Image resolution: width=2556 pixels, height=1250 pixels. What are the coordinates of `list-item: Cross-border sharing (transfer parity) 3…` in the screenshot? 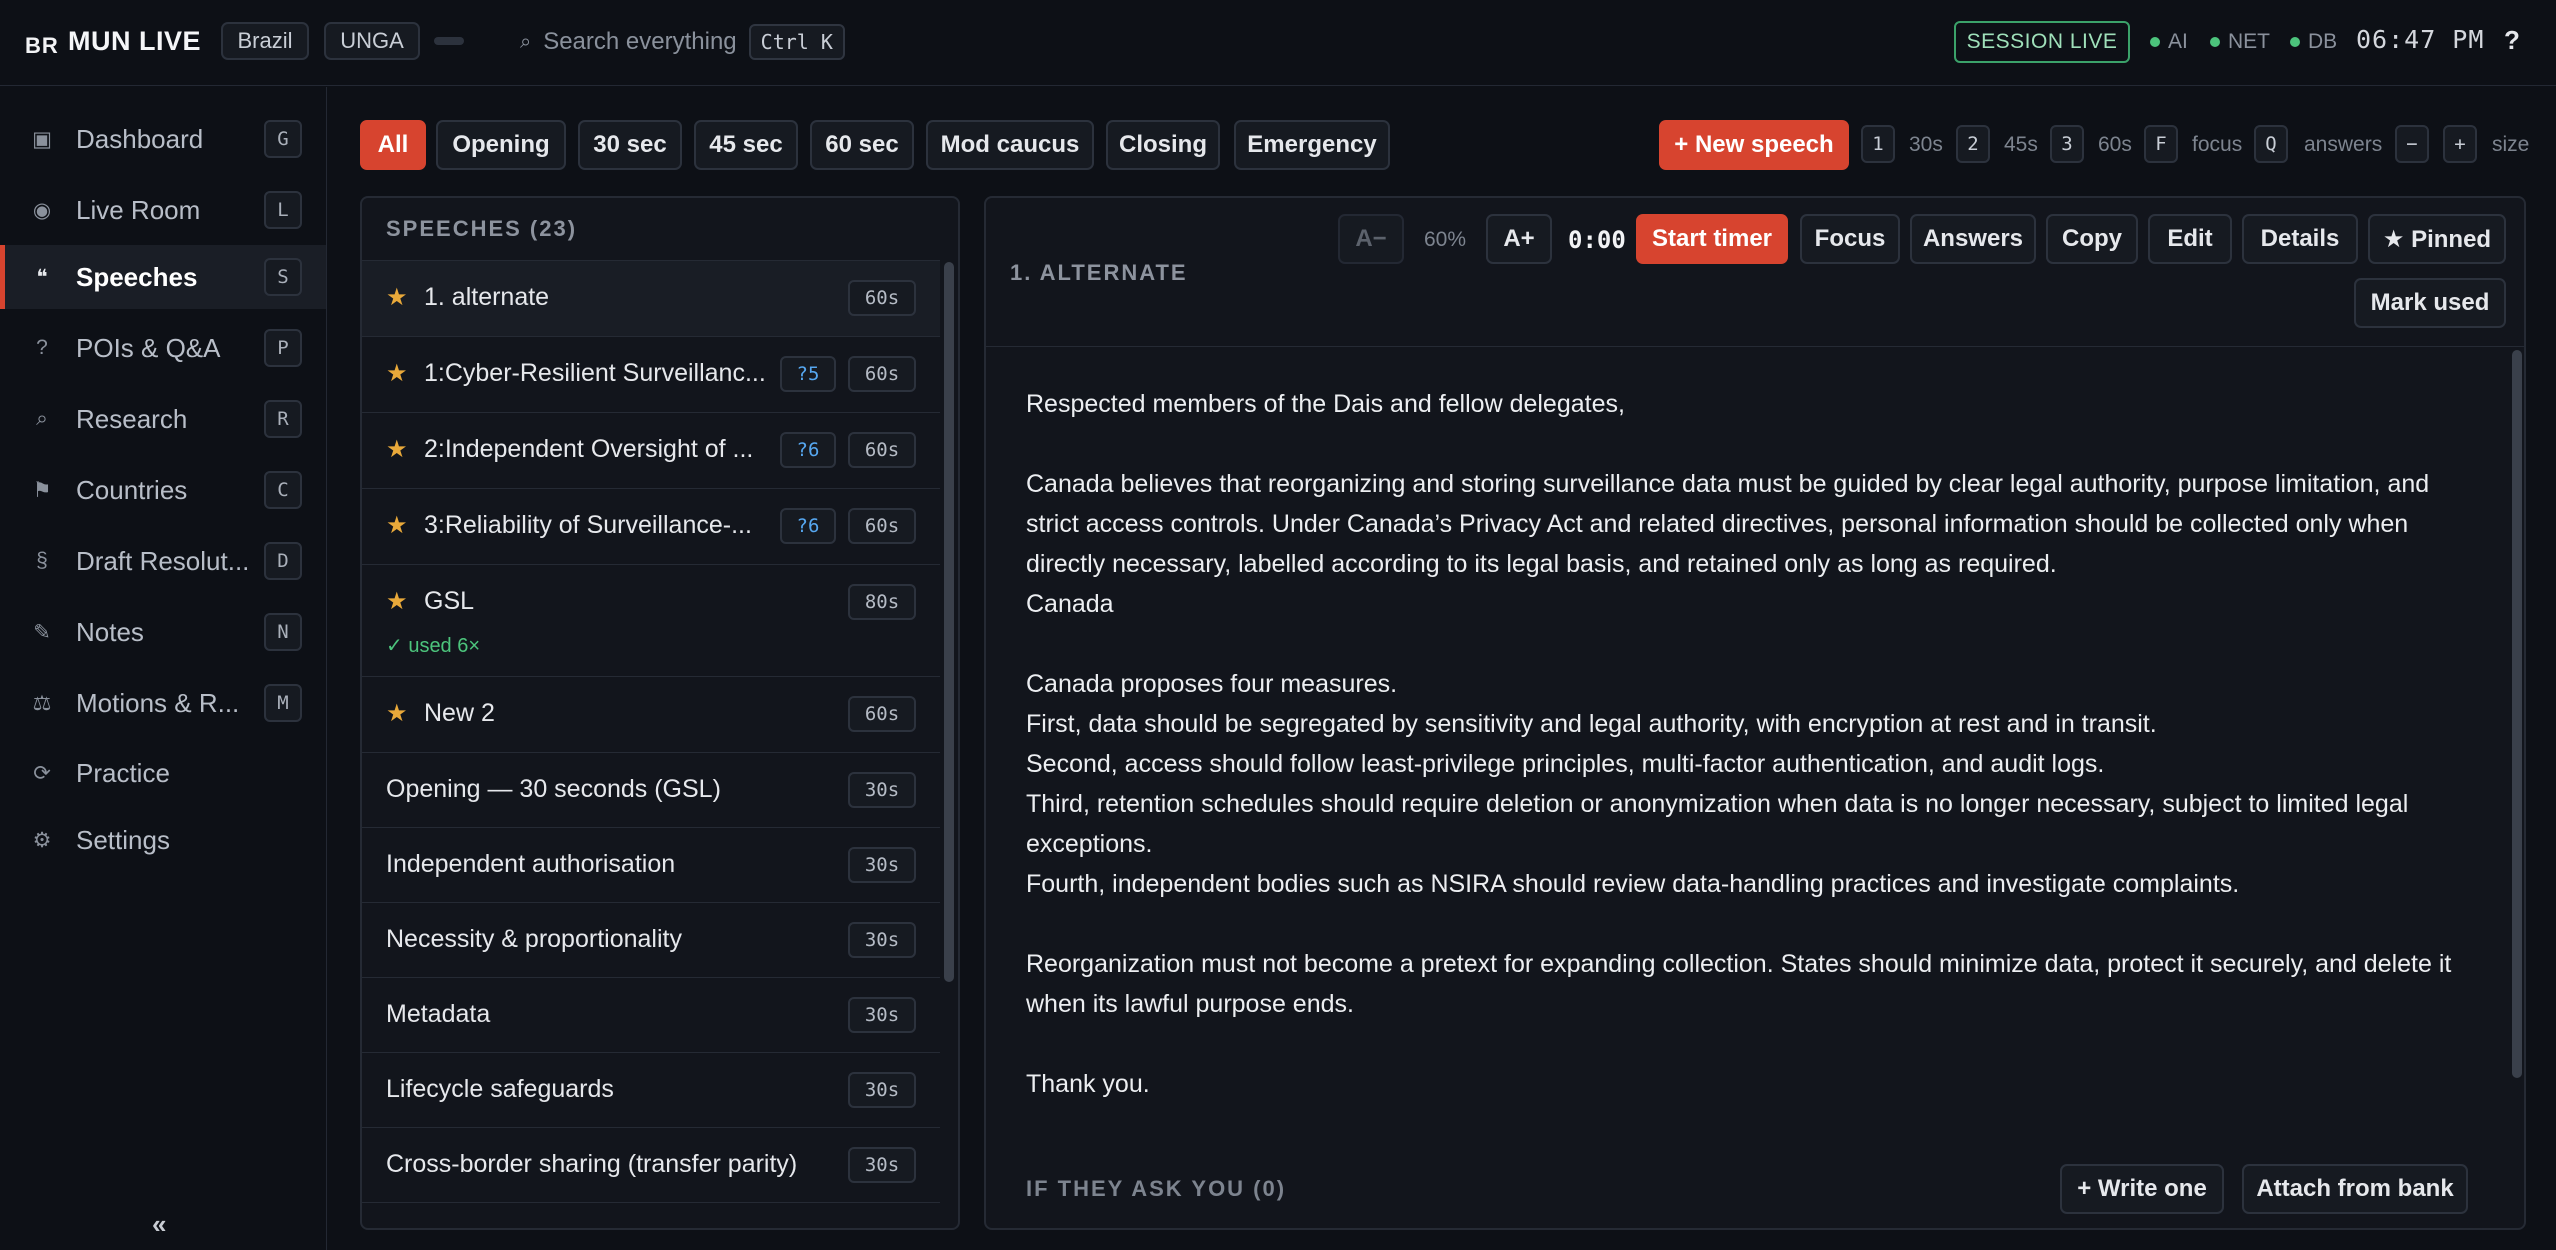 It's located at (651, 1164).